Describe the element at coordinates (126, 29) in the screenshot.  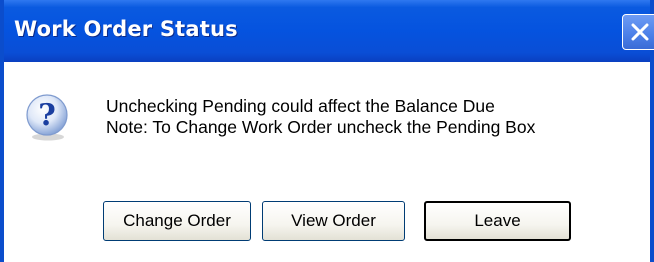
I see `dialog-title: Work Order Status` at that location.